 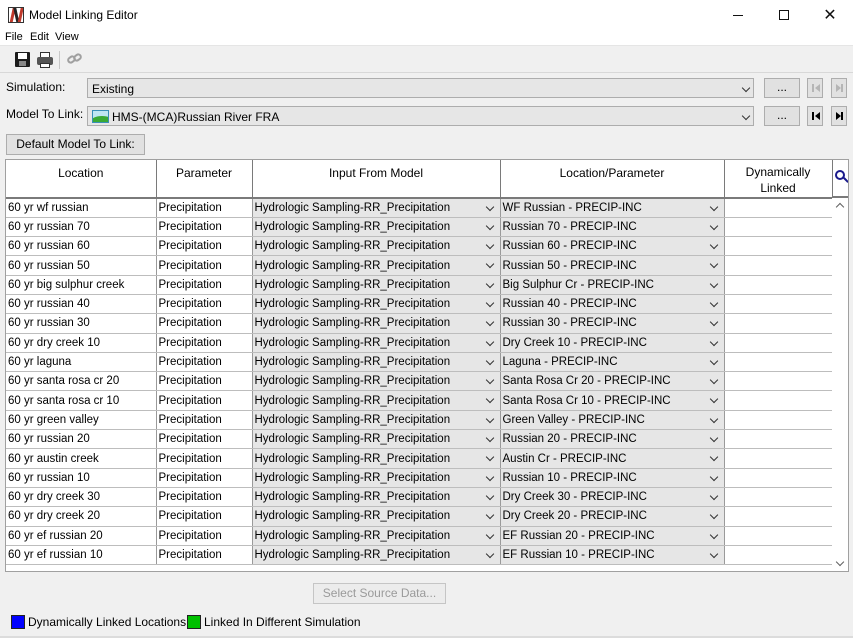 What do you see at coordinates (426, 38) in the screenshot?
I see `menu-bar: File Edit View` at bounding box center [426, 38].